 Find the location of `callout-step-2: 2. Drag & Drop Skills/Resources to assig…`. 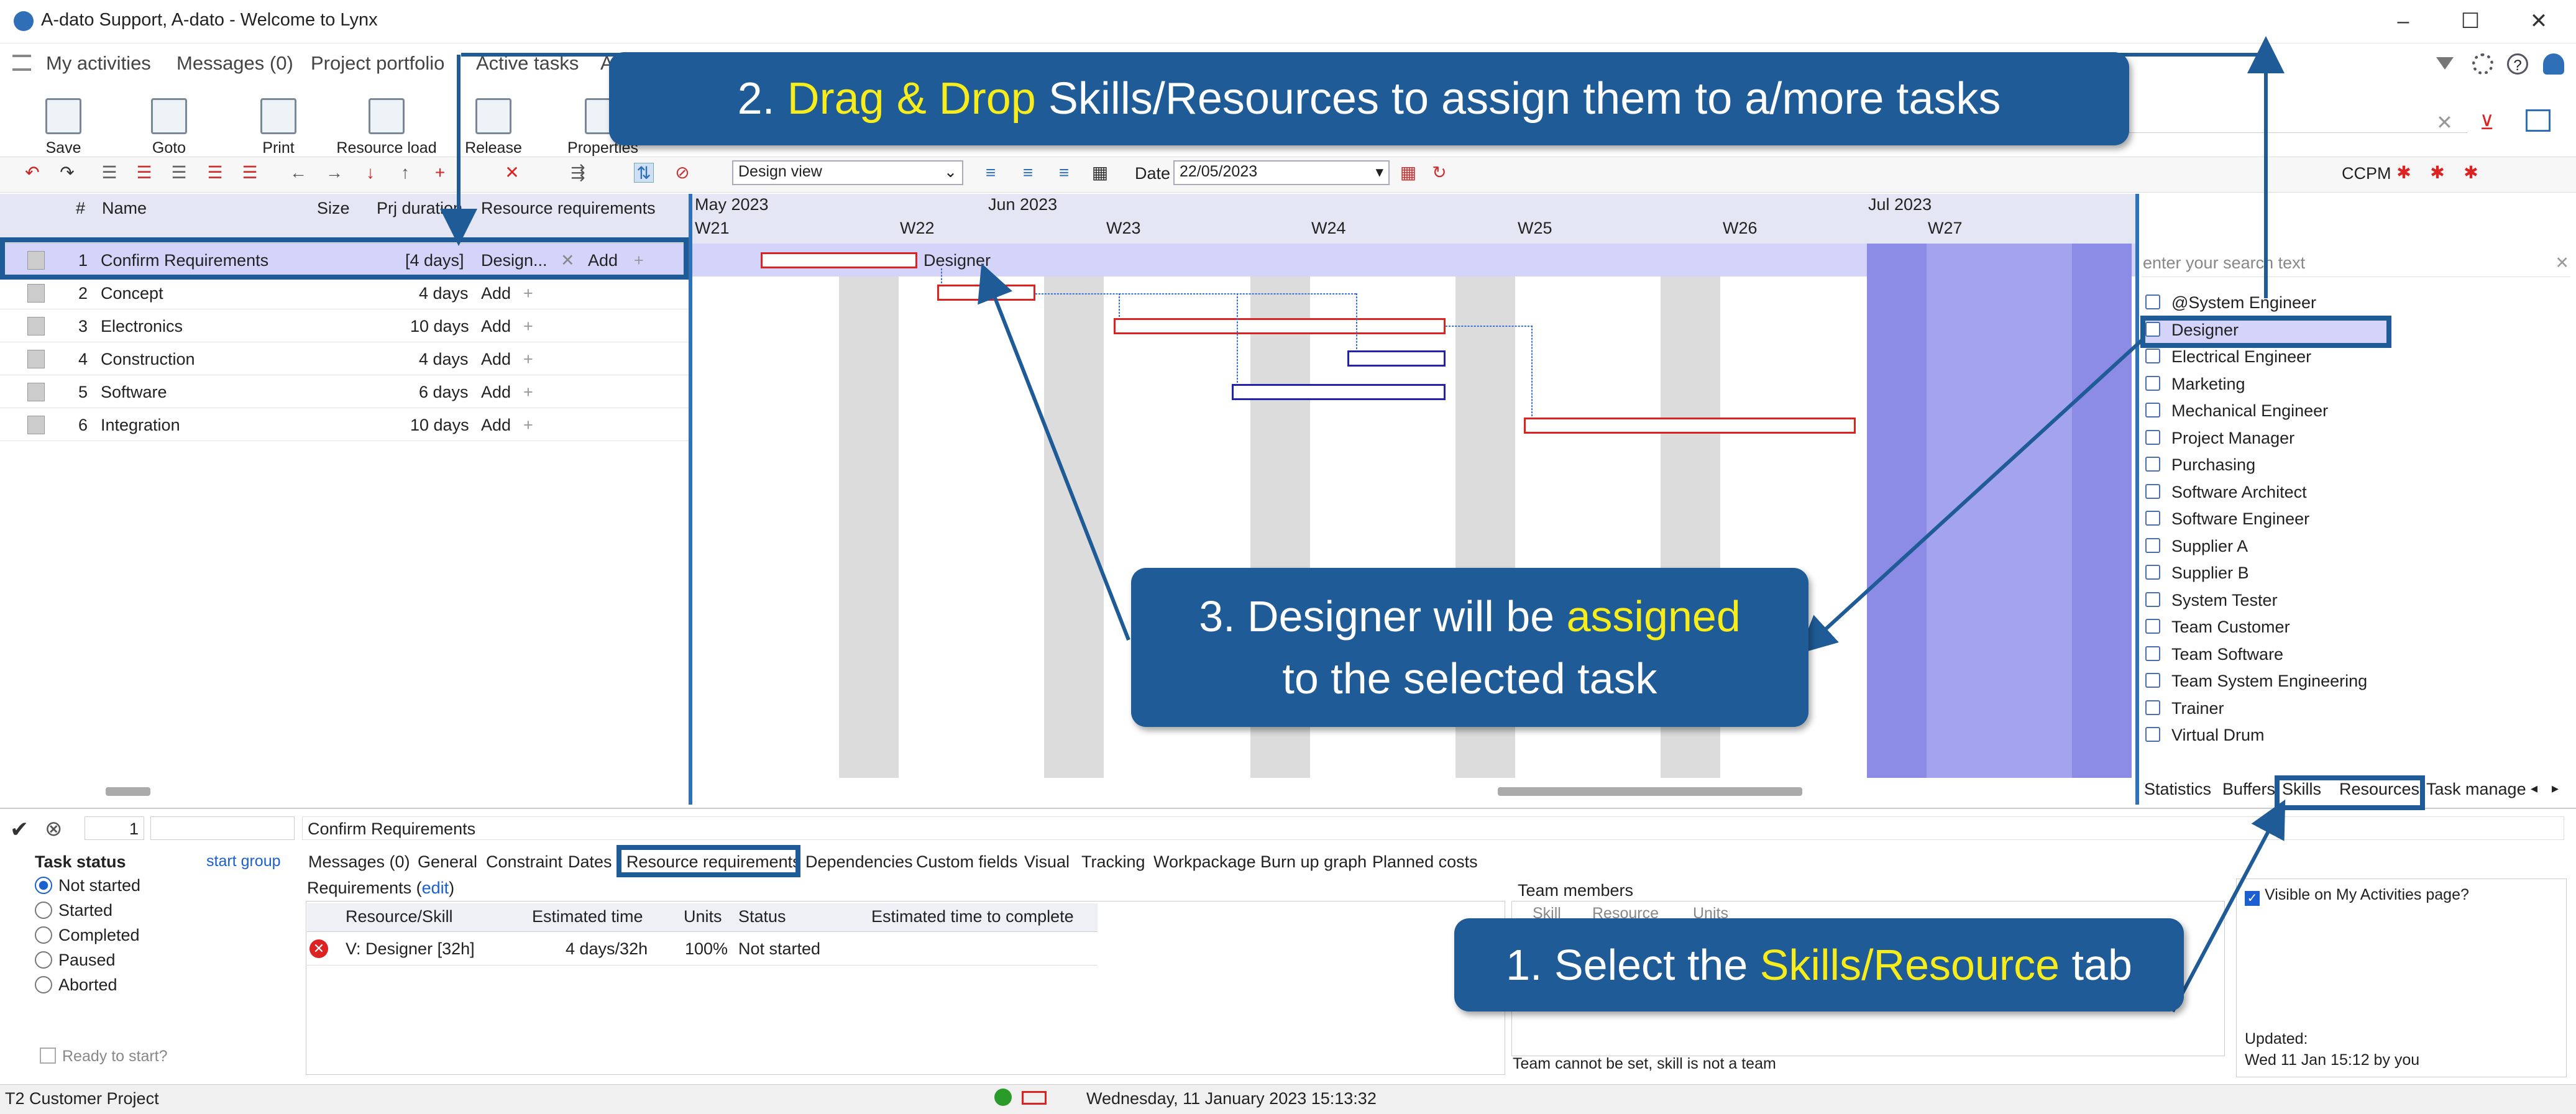

callout-step-2: 2. Drag & Drop Skills/Resources to assig… is located at coordinates (1369, 98).